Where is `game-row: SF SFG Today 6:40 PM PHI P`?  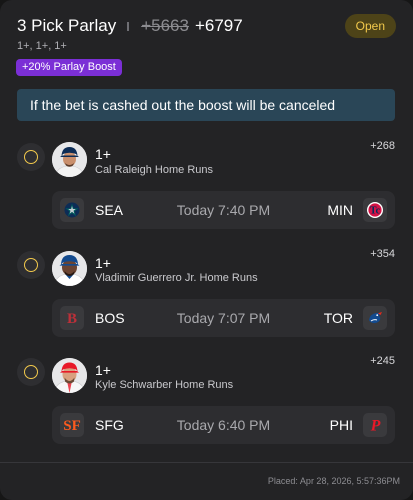 game-row: SF SFG Today 6:40 PM PHI P is located at coordinates (223, 425).